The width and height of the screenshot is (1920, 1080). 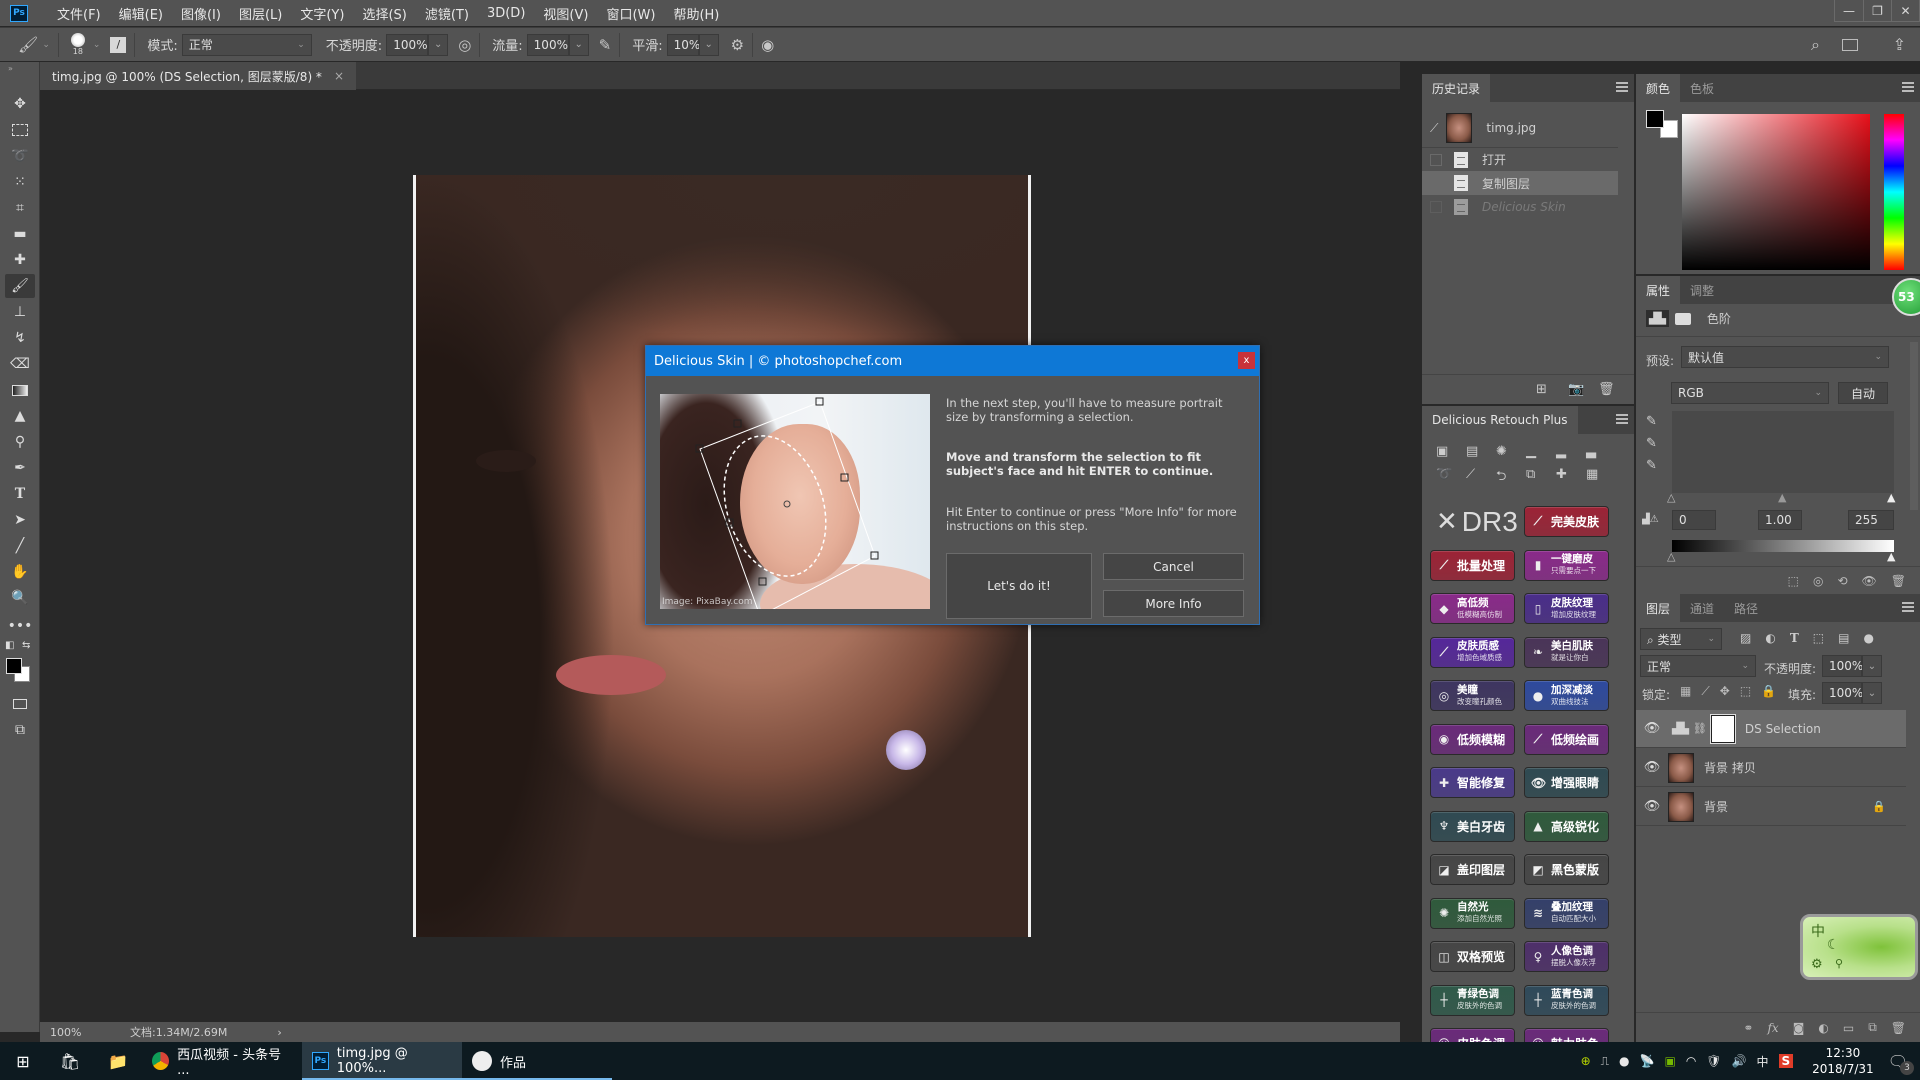 What do you see at coordinates (1843, 638) in the screenshot?
I see `filter-smart-object-icon: ▤` at bounding box center [1843, 638].